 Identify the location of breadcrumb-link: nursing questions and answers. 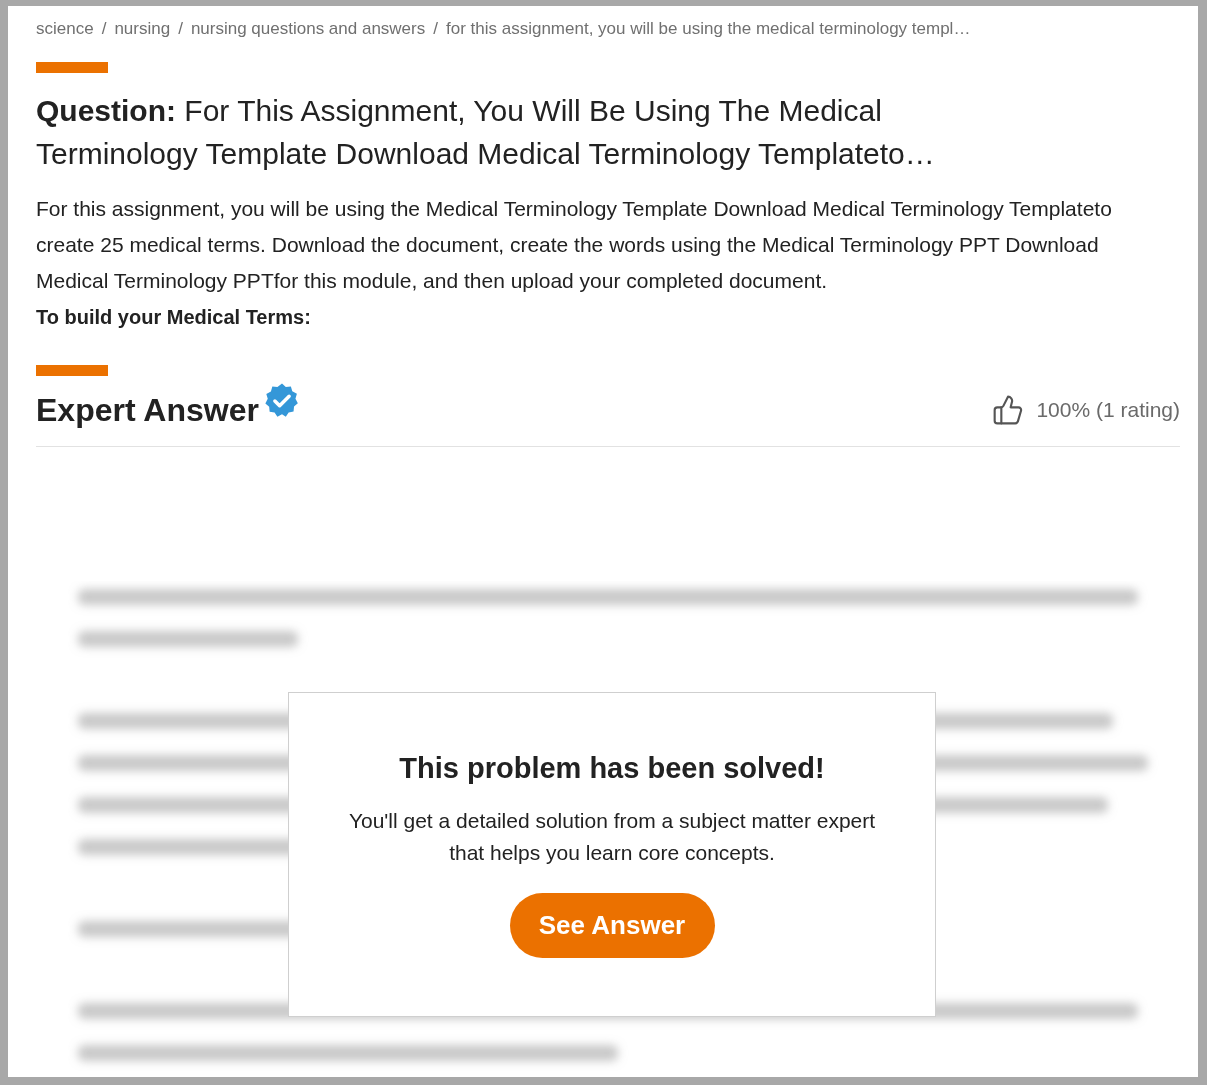
(308, 29).